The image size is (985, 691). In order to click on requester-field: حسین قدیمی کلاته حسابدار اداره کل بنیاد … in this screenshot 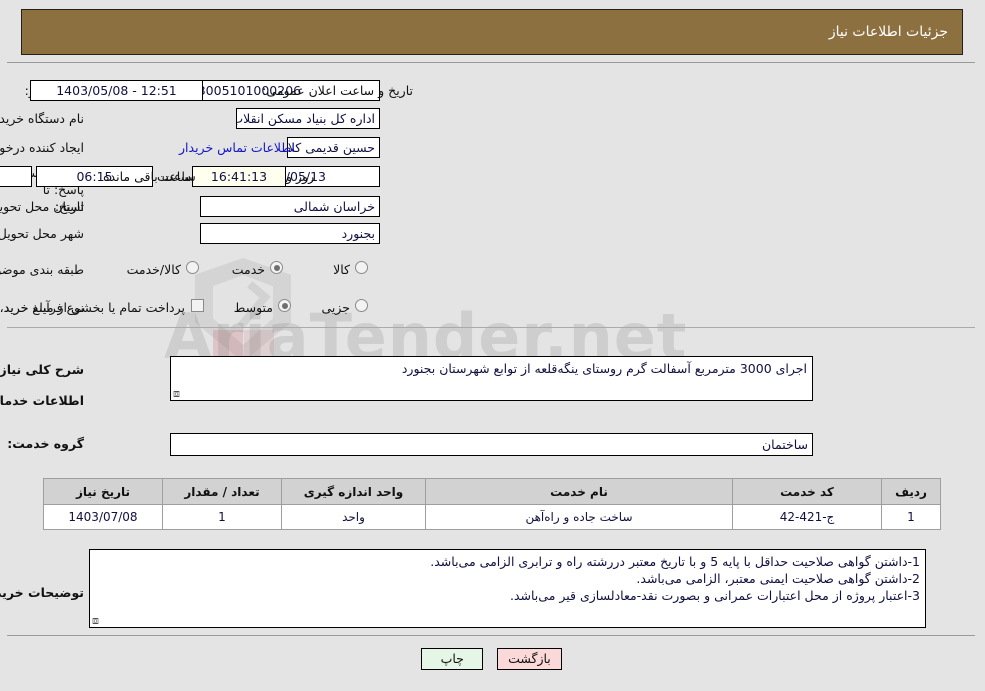, I will do `click(334, 147)`.